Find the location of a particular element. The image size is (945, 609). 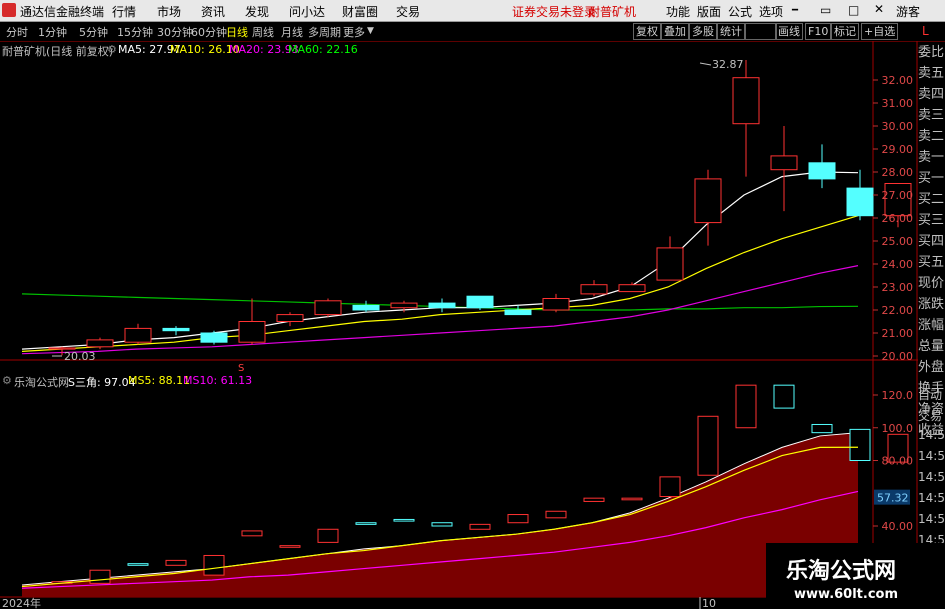

quote-field-label: 买四 is located at coordinates (931, 241).